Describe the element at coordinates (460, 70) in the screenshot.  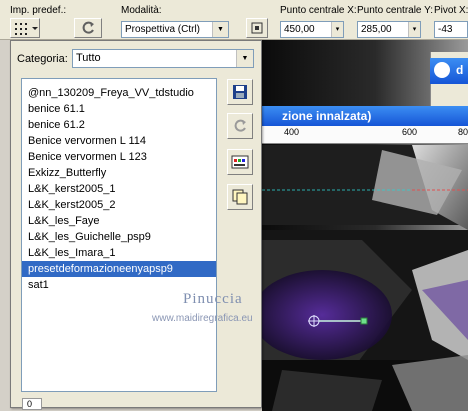
I see `background-window-title: d` at that location.